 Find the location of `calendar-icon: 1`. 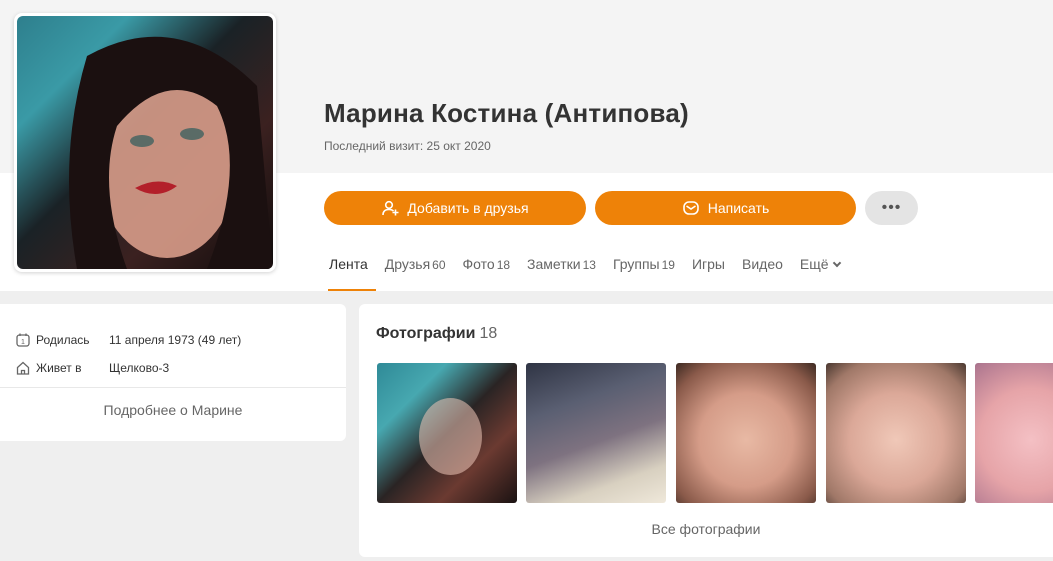

calendar-icon: 1 is located at coordinates (23, 340).